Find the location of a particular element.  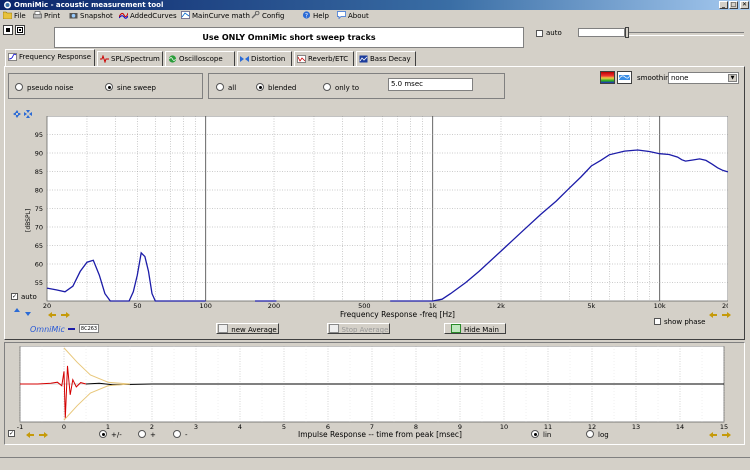

impulse-auto-checkbox: ✓ is located at coordinates (11, 433).